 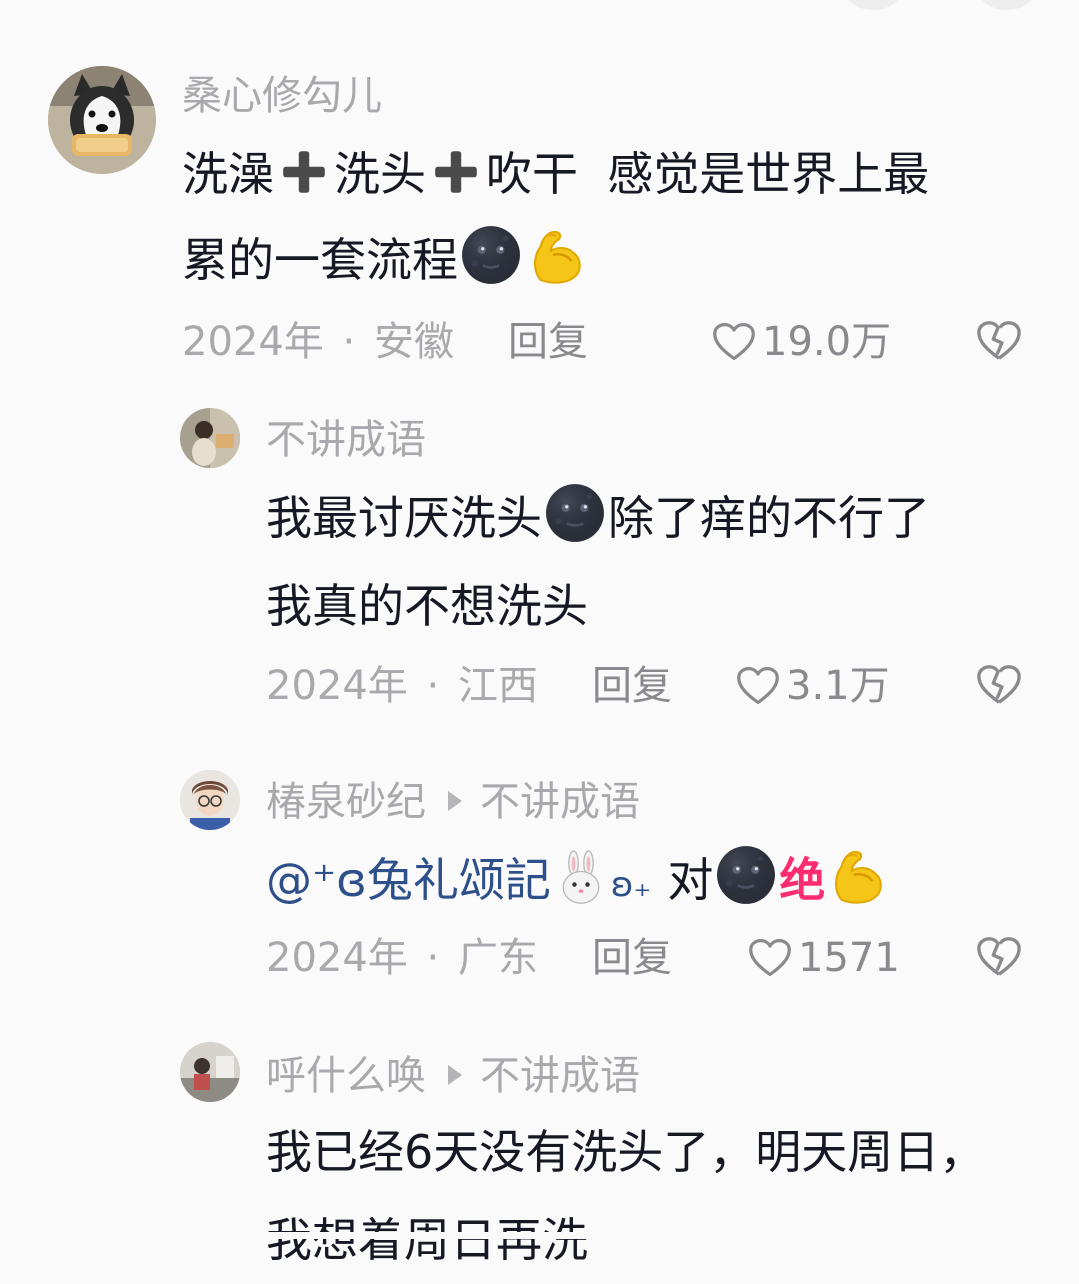 What do you see at coordinates (838, 686) in the screenshot?
I see `like-count: 3.1万` at bounding box center [838, 686].